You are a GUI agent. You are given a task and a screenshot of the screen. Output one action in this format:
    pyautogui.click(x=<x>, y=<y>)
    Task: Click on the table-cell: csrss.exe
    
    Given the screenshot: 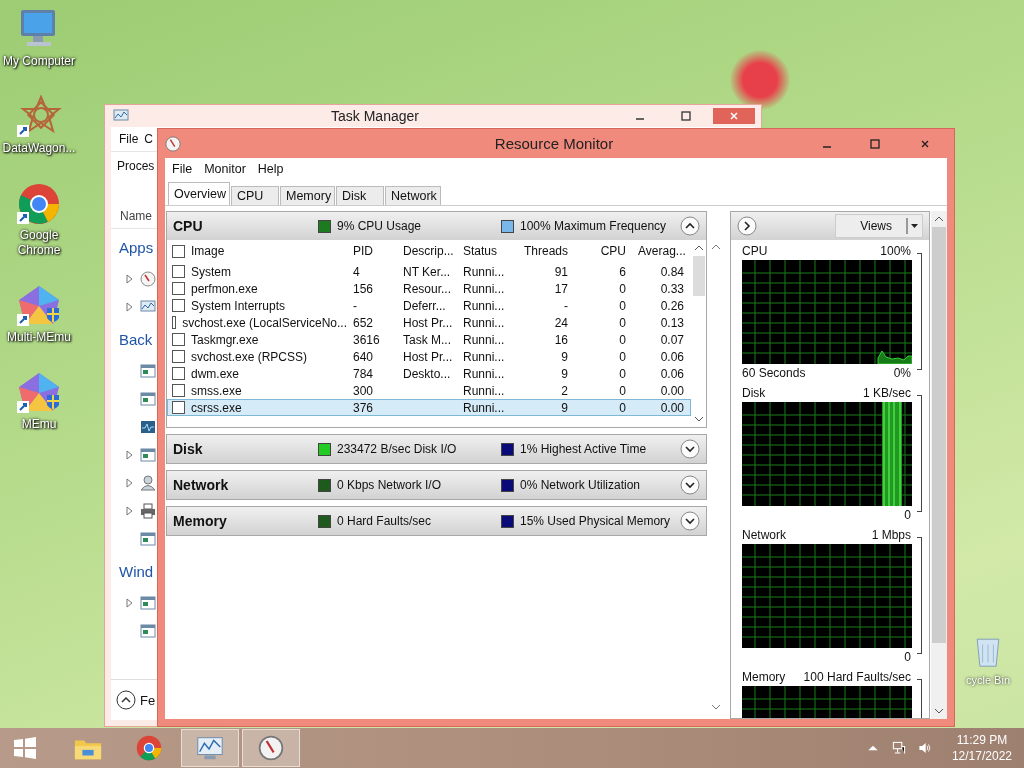 What is the action you would take?
    pyautogui.click(x=216, y=407)
    